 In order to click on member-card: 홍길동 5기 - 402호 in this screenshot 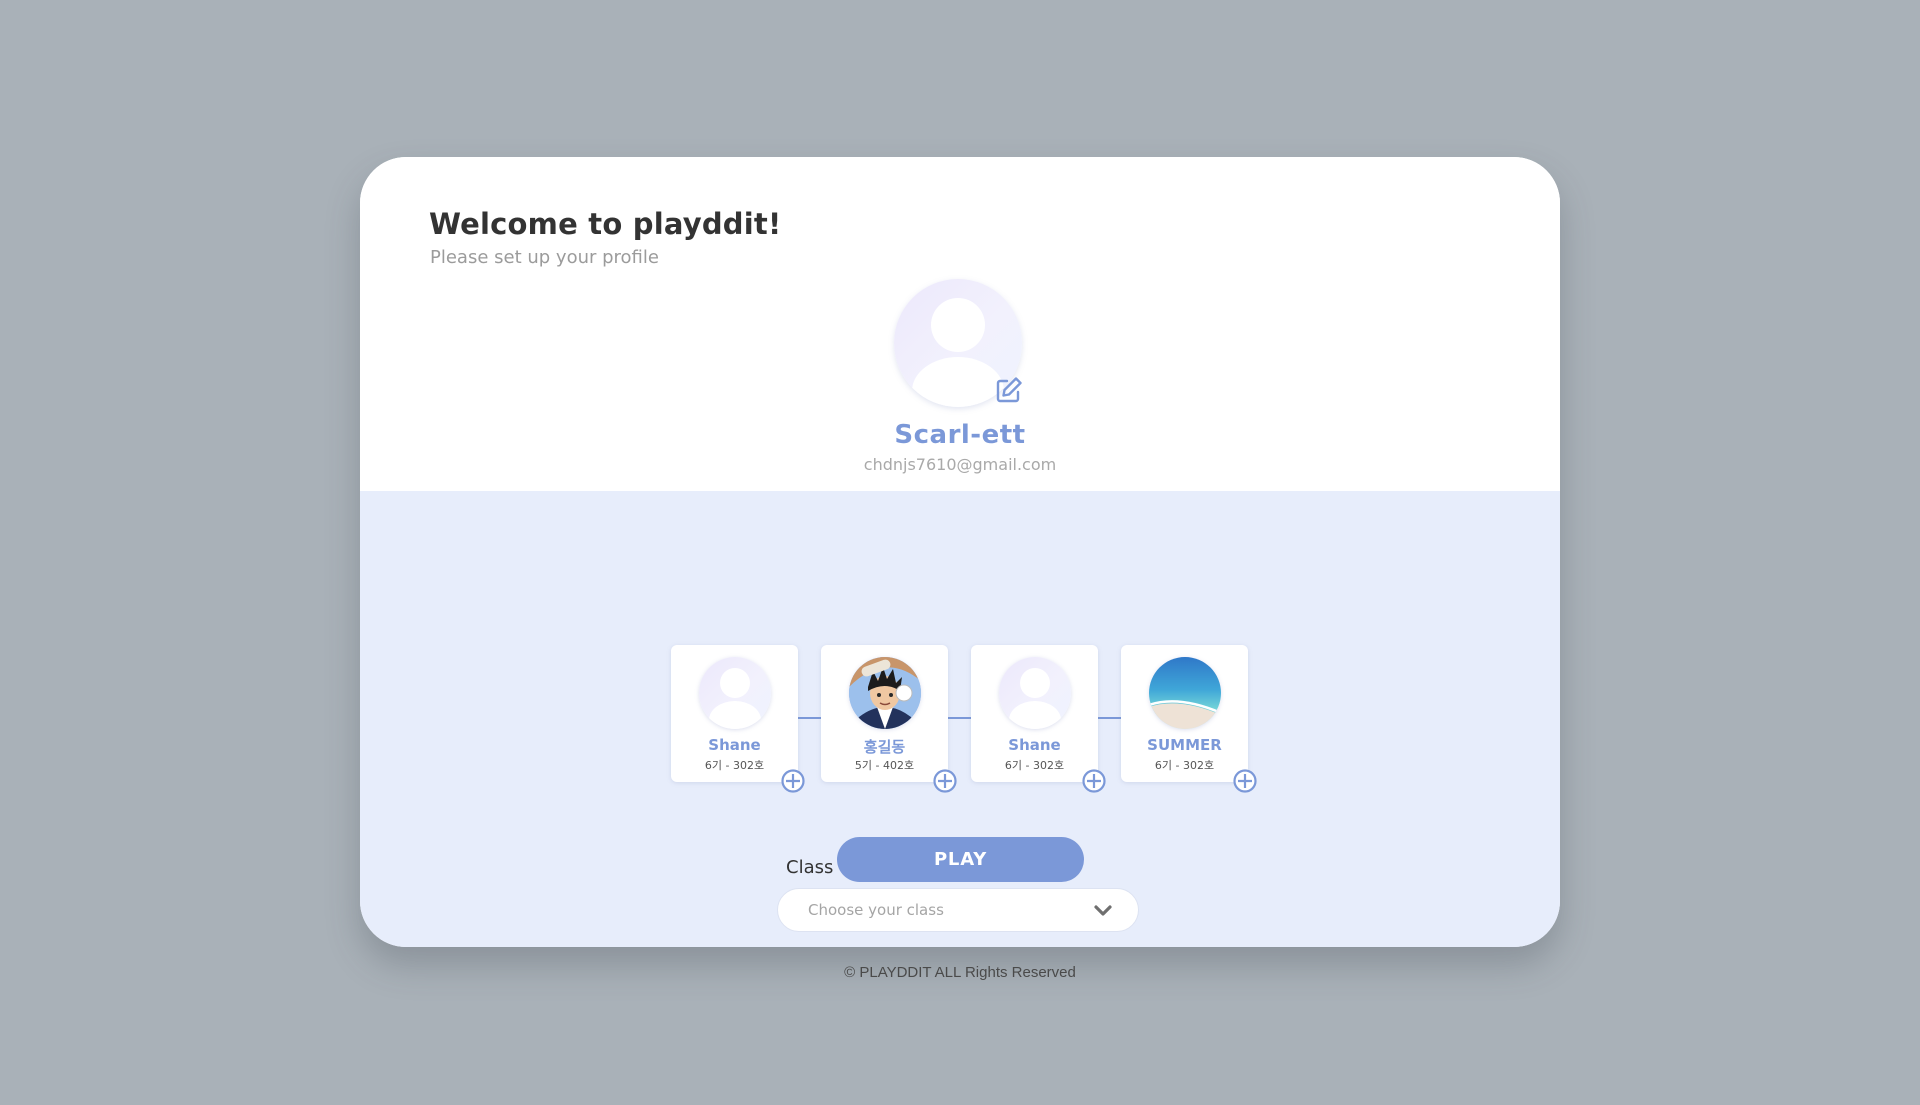, I will do `click(884, 713)`.